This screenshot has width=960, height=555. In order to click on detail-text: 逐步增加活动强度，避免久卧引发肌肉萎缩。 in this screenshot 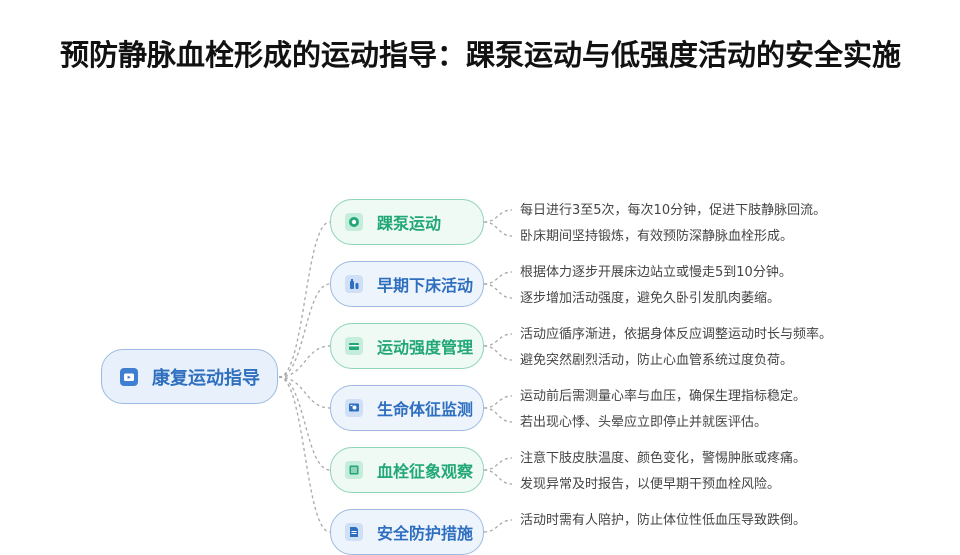, I will do `click(650, 298)`.